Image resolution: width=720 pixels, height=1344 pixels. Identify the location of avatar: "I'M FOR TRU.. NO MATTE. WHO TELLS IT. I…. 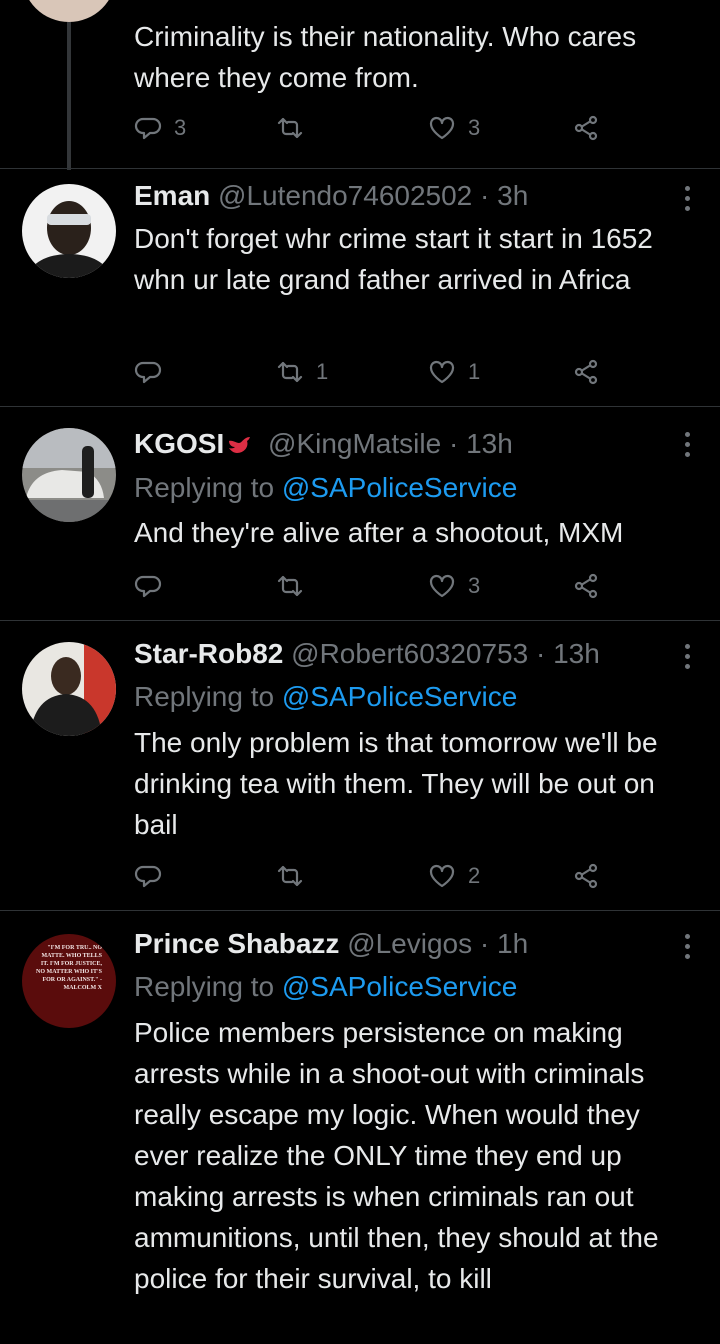
(69, 981).